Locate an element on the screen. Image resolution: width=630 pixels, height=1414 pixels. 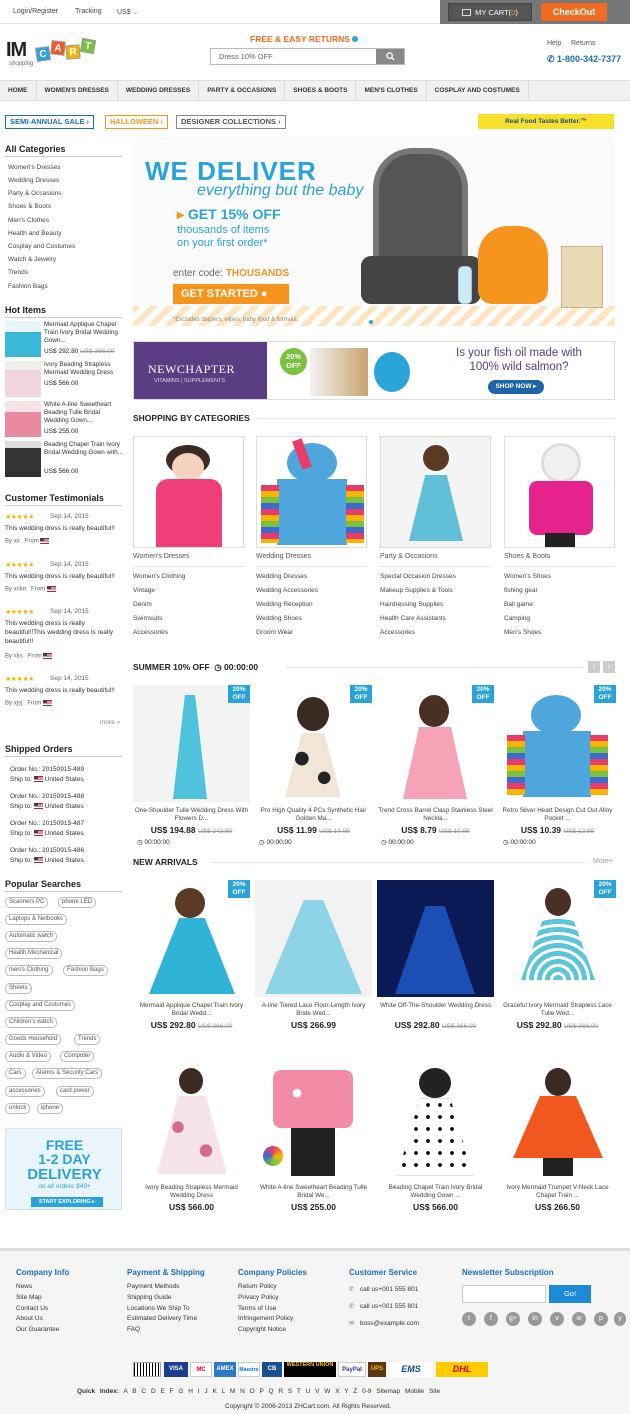
sidebar-cat-womens-dresses: Women's Dresses is located at coordinates (34, 167).